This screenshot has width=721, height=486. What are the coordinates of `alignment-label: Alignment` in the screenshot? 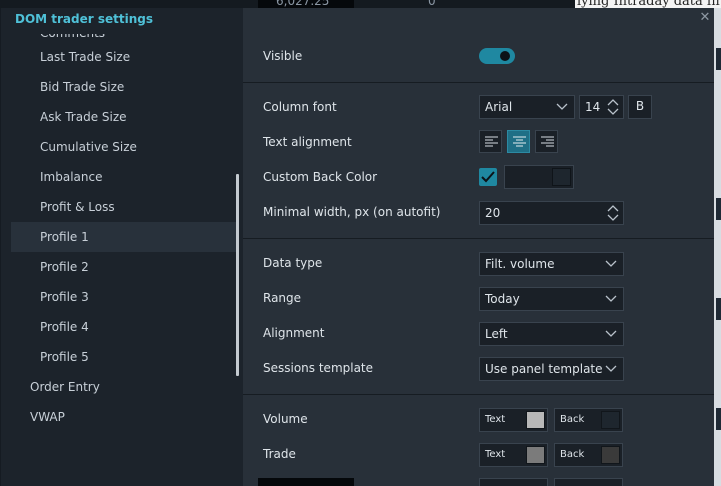 It's located at (294, 333).